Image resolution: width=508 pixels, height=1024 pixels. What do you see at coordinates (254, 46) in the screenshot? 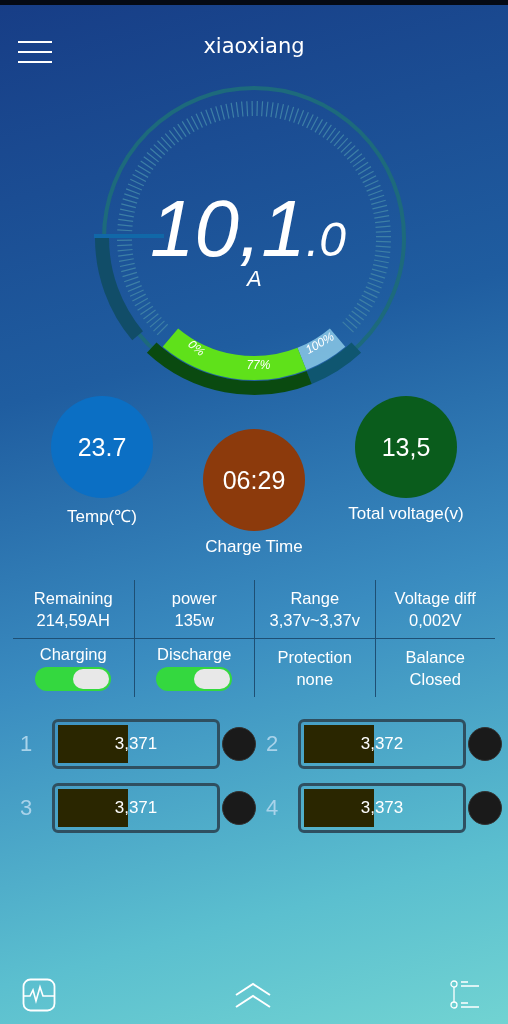
I see `app-title: xiaoxiang` at bounding box center [254, 46].